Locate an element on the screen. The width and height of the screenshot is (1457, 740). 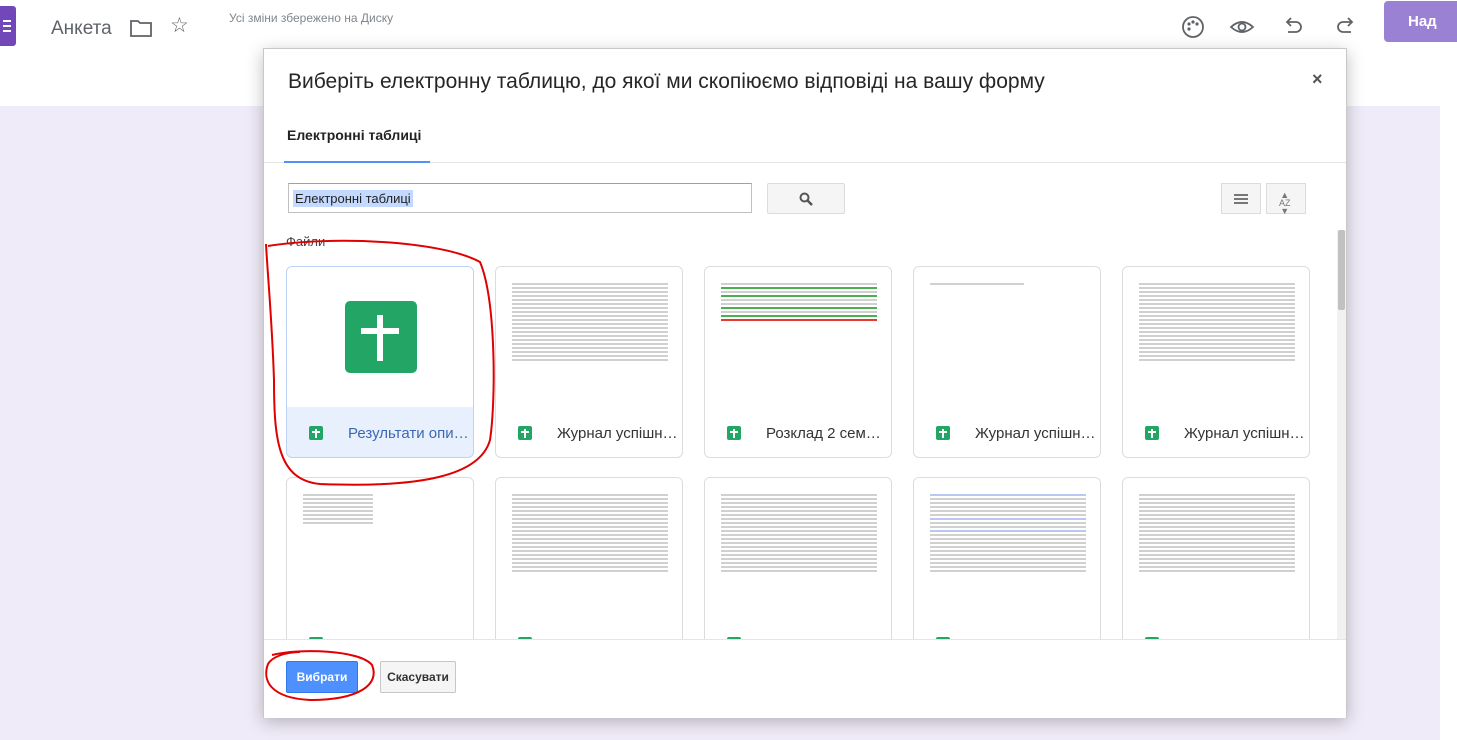
tab-spreadsheets: Електронні таблиці is located at coordinates (354, 135).